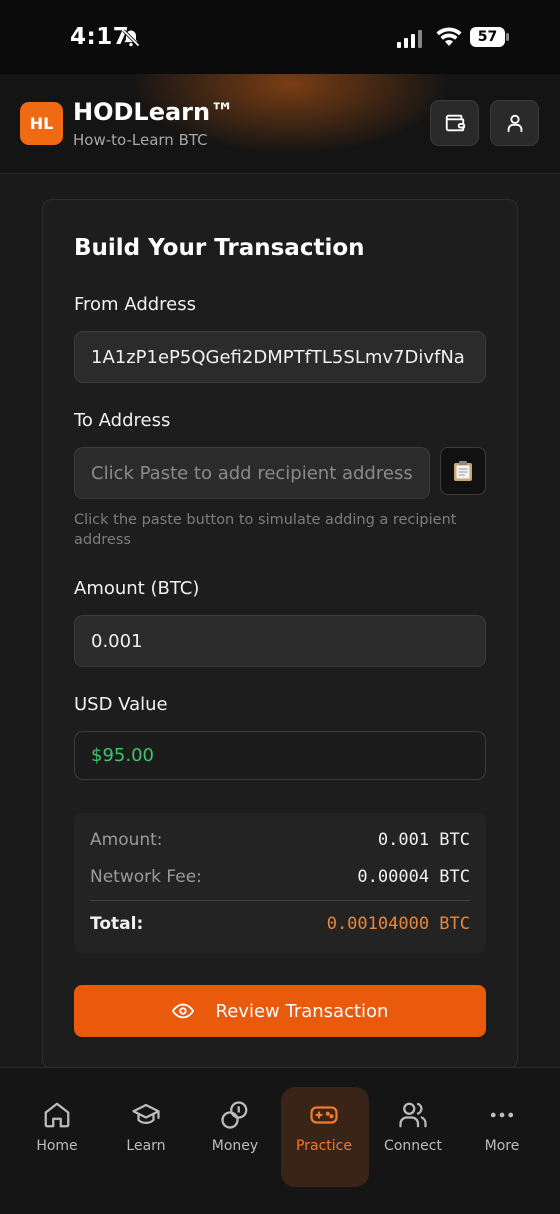 This screenshot has width=560, height=1214. I want to click on to-address-label: To Address, so click(122, 420).